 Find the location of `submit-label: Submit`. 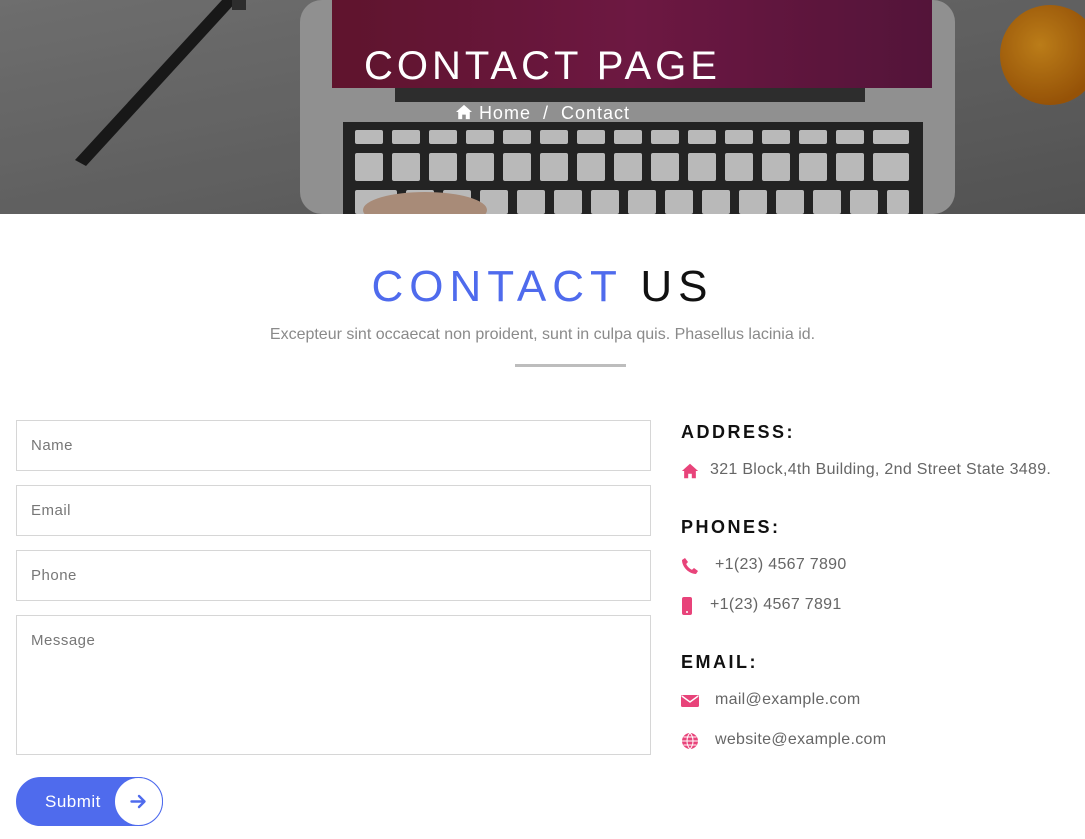

submit-label: Submit is located at coordinates (73, 801).